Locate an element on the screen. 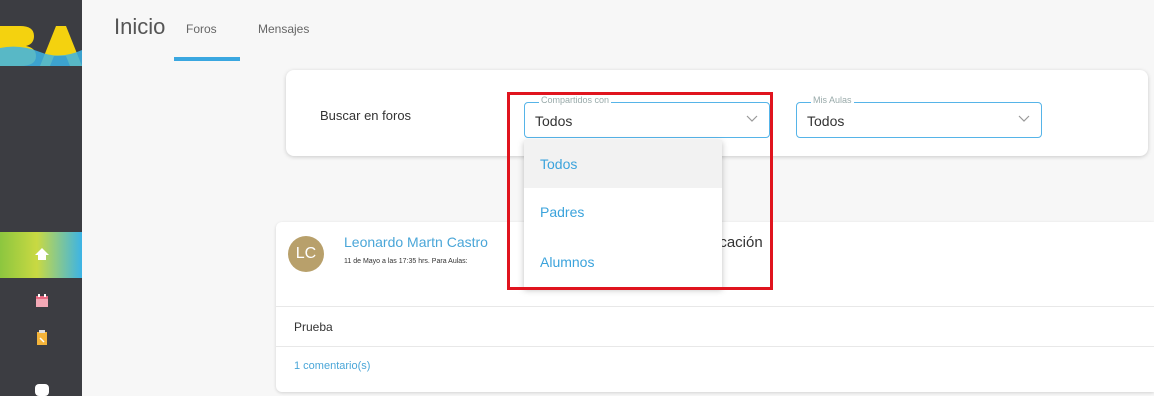 The height and width of the screenshot is (396, 1154). post-author-link: Leonardo Martn Castro is located at coordinates (416, 242).